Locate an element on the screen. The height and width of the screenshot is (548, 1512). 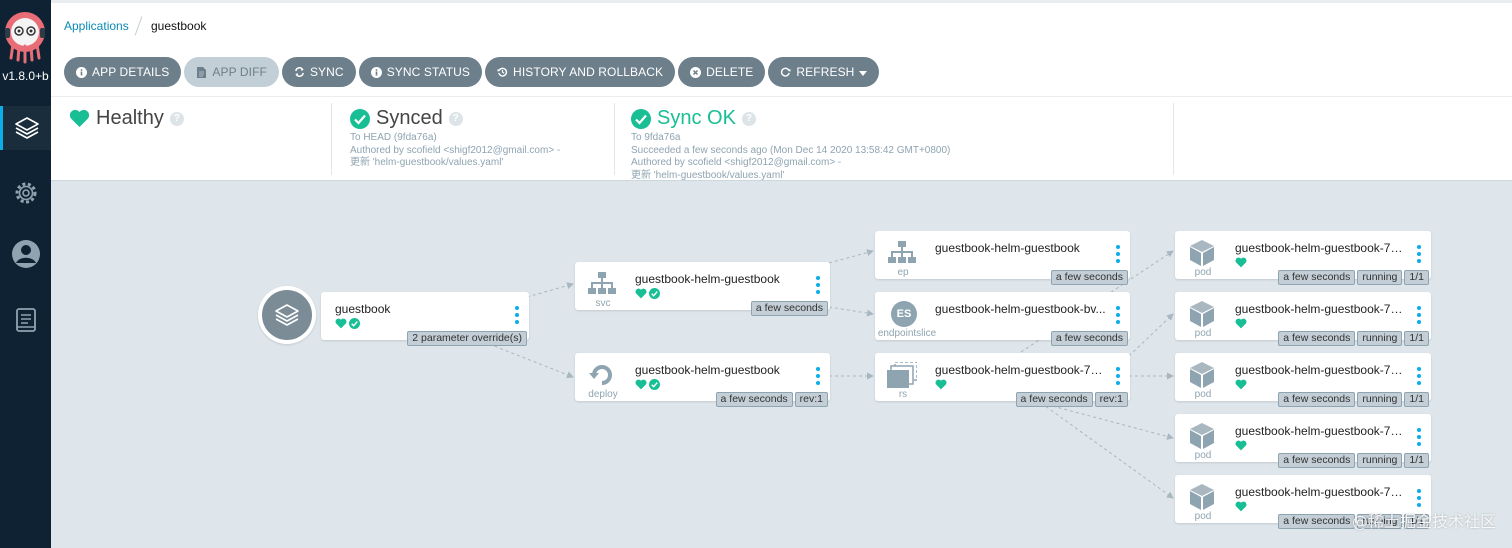
sync-button: SYNC is located at coordinates (318, 72).